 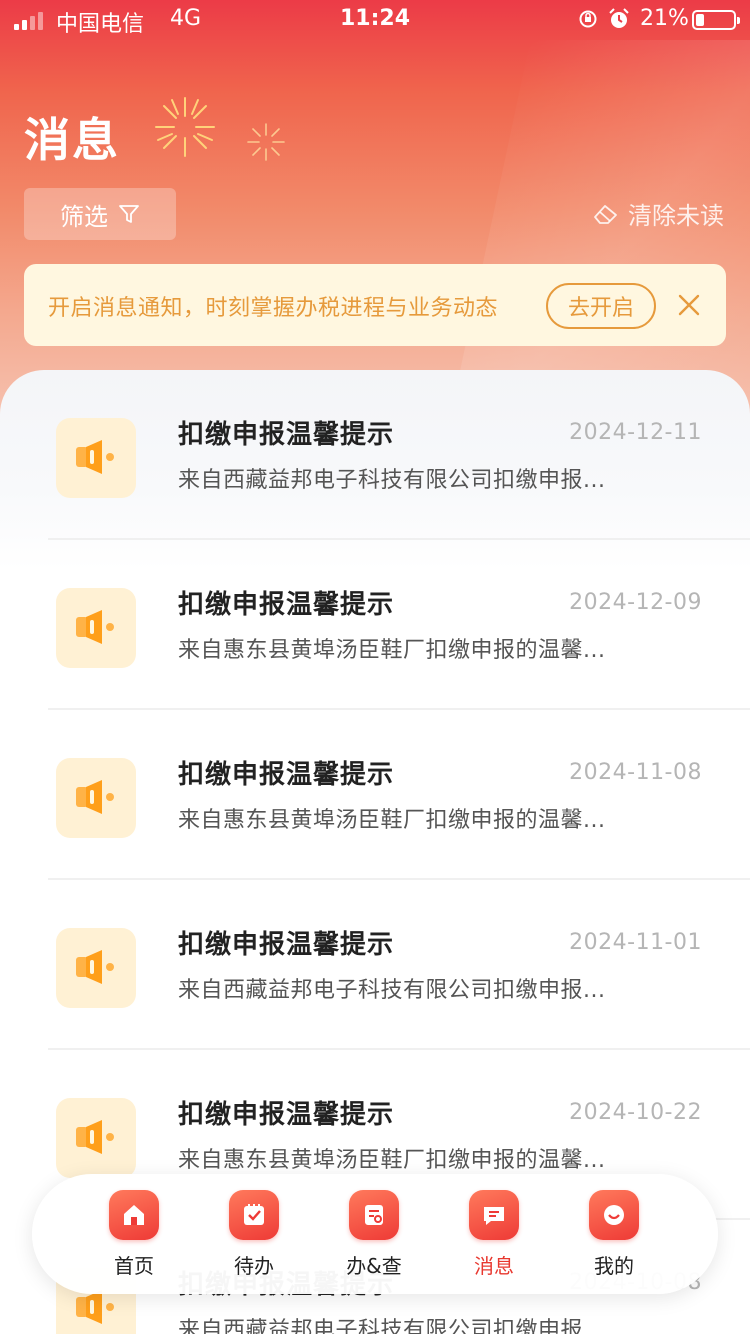 I want to click on todo-icon, so click(x=254, y=1215).